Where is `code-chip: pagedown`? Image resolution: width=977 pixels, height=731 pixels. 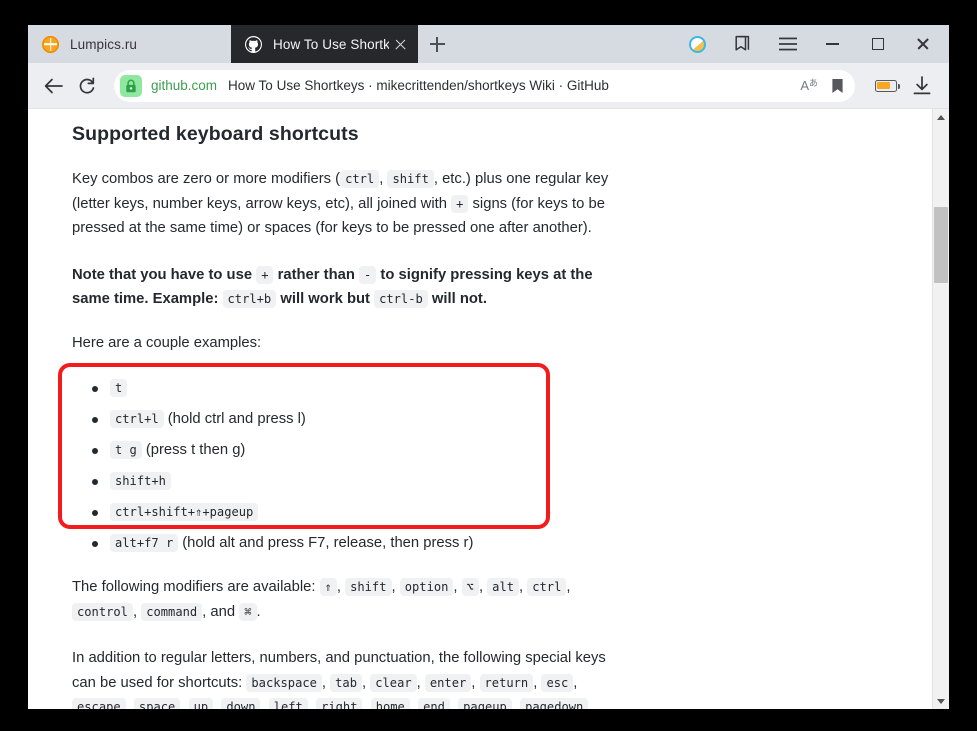
code-chip: pagedown is located at coordinates (554, 703).